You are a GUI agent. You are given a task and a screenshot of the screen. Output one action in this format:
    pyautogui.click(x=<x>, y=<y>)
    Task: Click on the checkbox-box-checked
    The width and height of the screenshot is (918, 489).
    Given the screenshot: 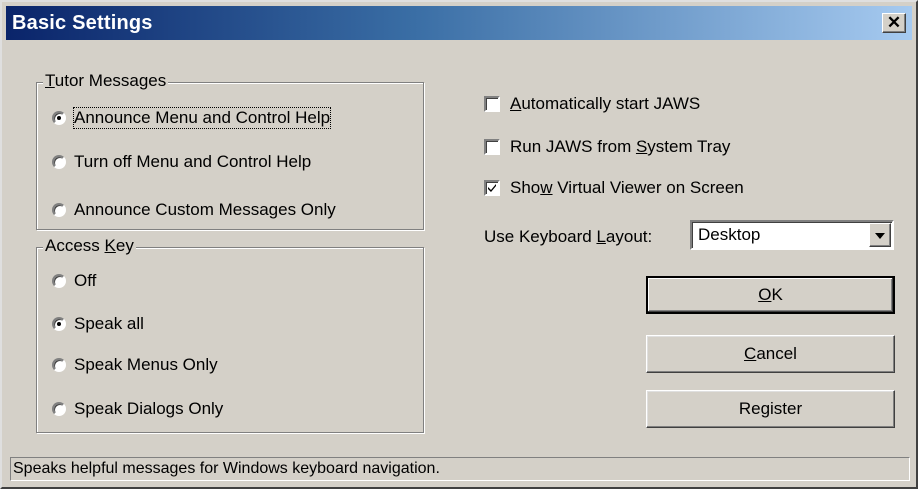 What is the action you would take?
    pyautogui.click(x=492, y=188)
    